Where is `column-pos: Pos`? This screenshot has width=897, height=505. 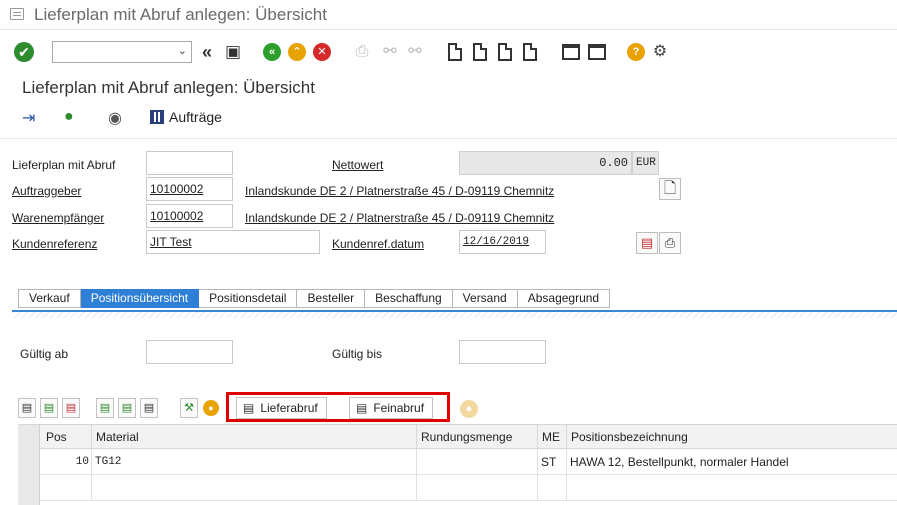 column-pos: Pos is located at coordinates (66, 437).